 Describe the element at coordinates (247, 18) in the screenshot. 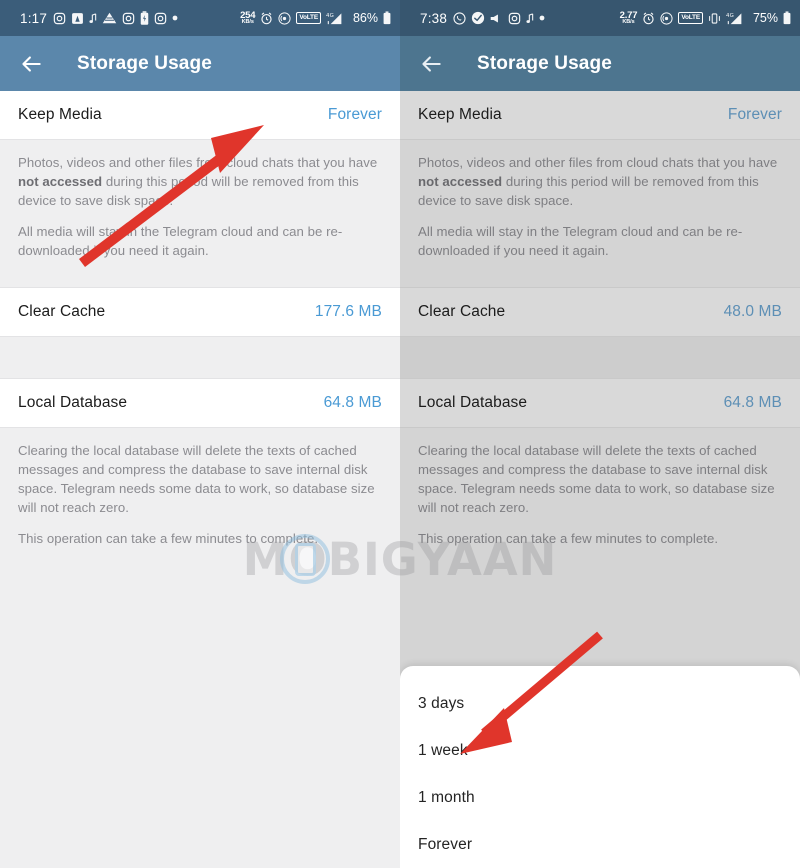

I see `data-rate-icon: 254 KB/s` at that location.